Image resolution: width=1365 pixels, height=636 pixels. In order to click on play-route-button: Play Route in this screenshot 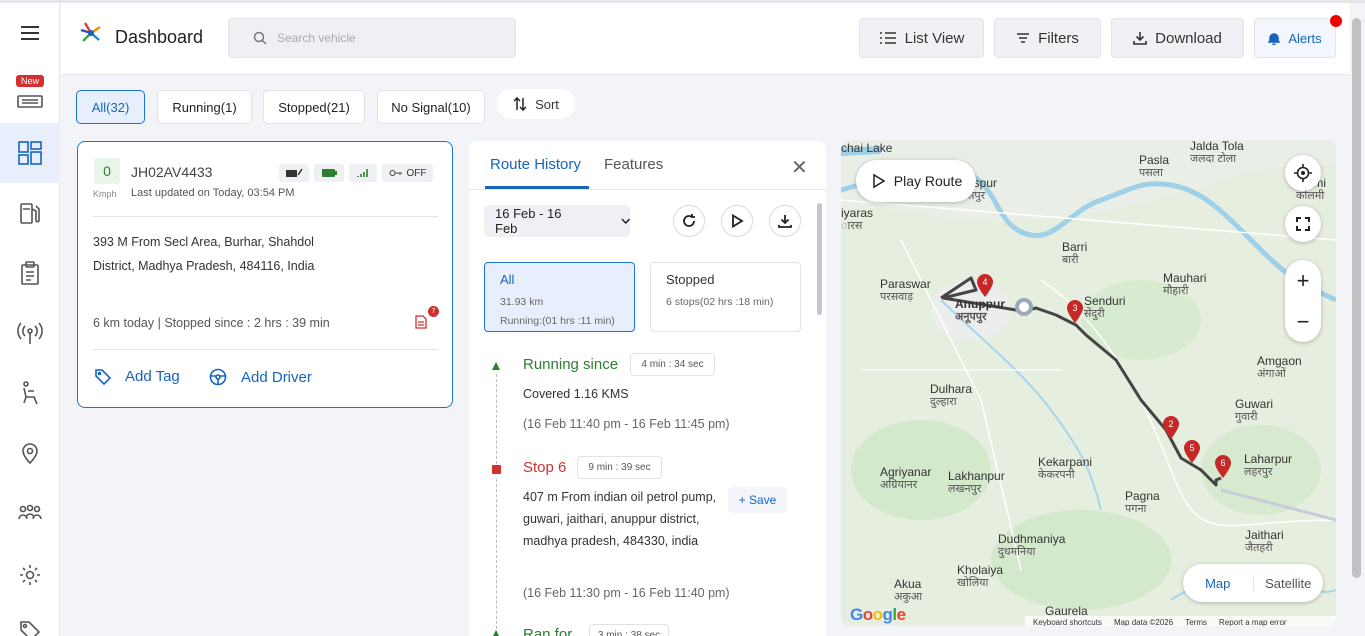, I will do `click(916, 181)`.